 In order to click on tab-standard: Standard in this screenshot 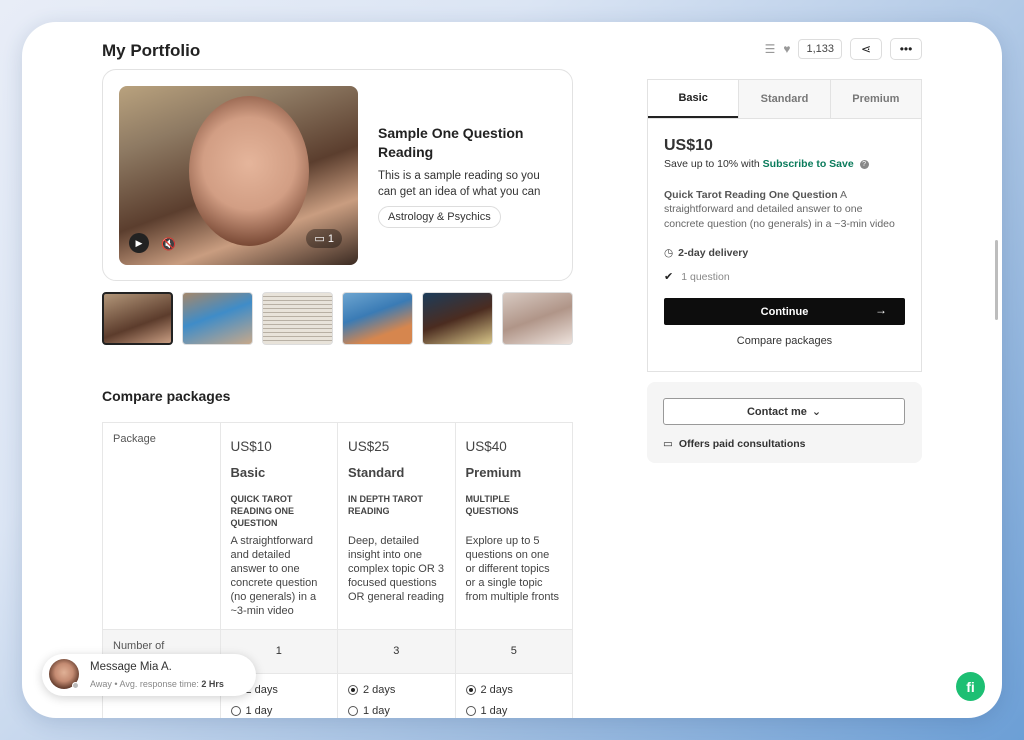, I will do `click(784, 99)`.